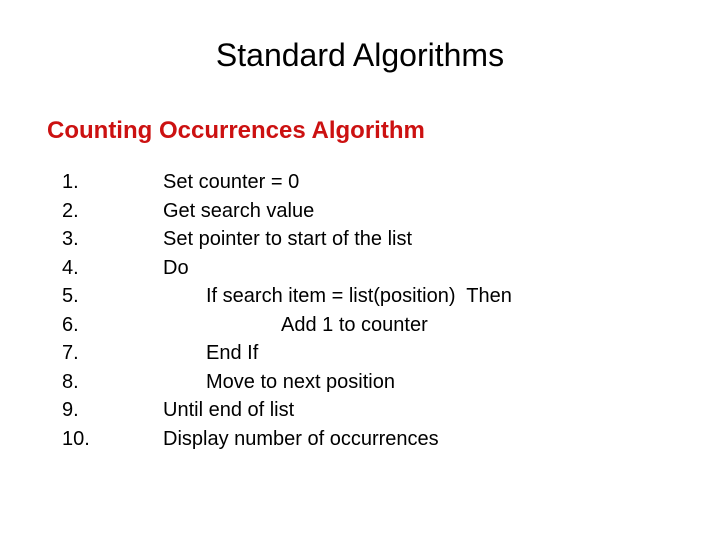  What do you see at coordinates (239, 210) in the screenshot?
I see `algorithm-step-text: Get search value` at bounding box center [239, 210].